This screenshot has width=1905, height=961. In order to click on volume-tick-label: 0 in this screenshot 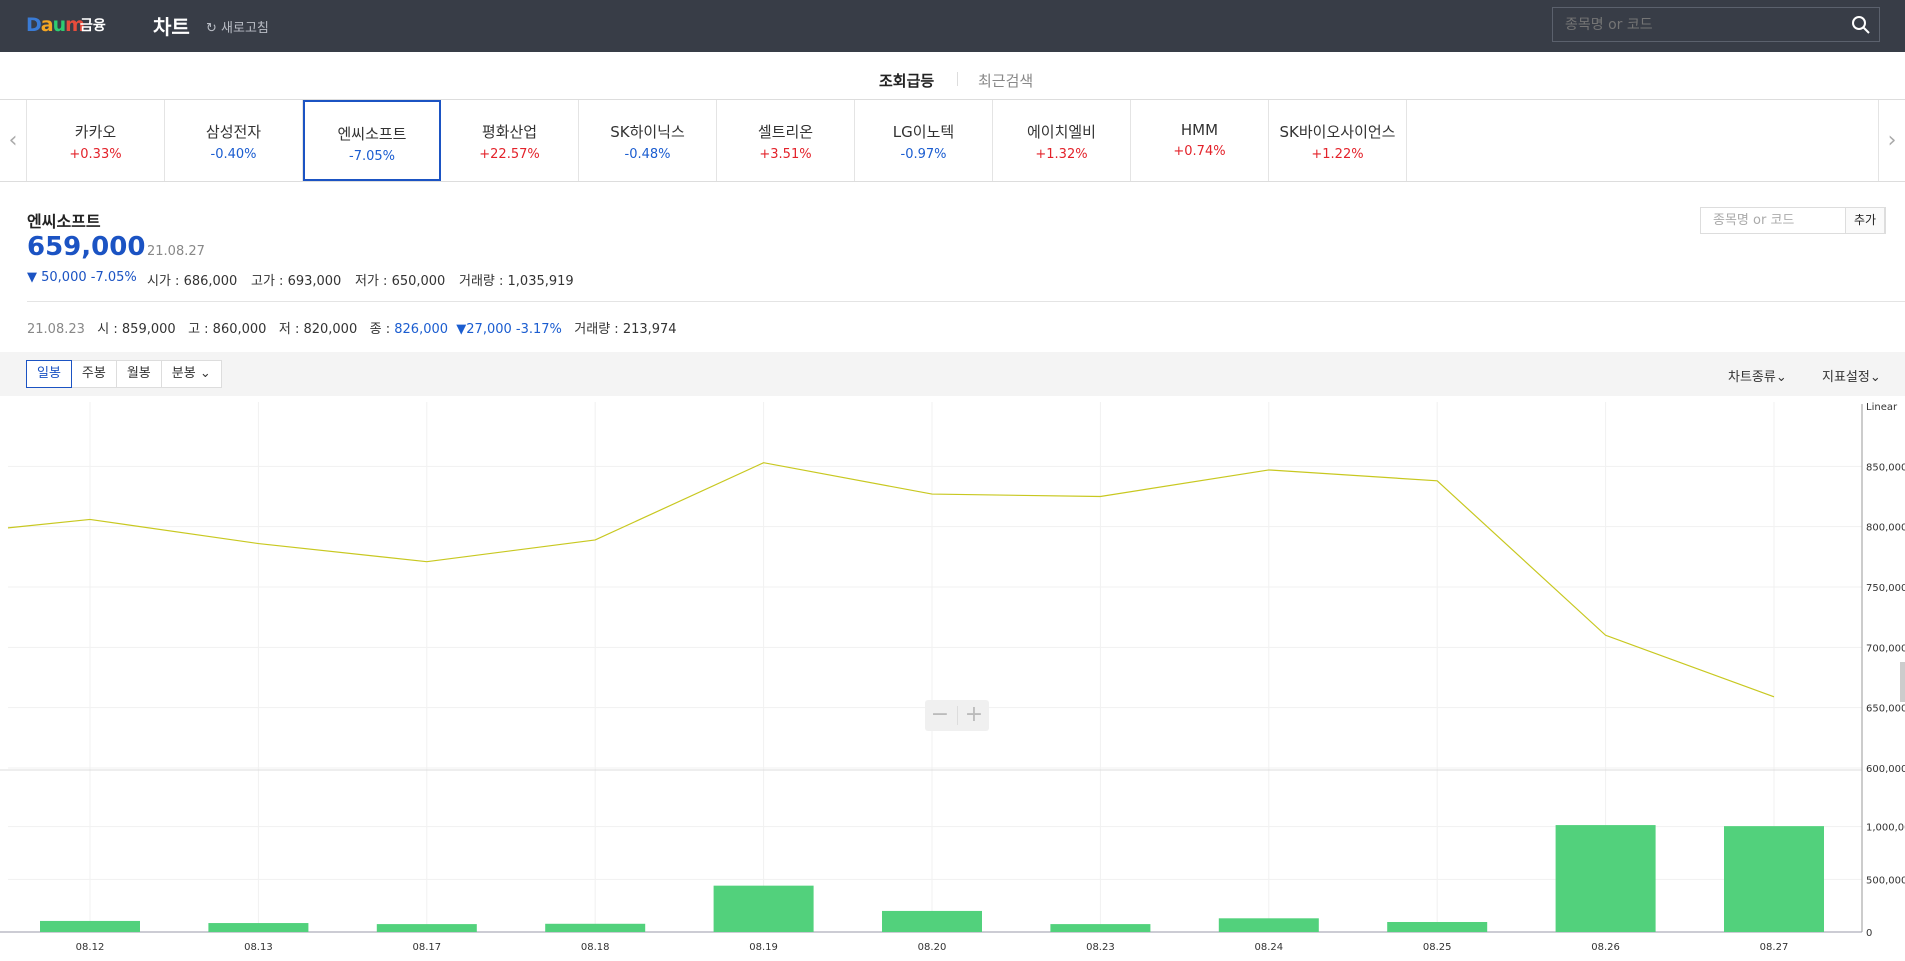, I will do `click(1869, 933)`.